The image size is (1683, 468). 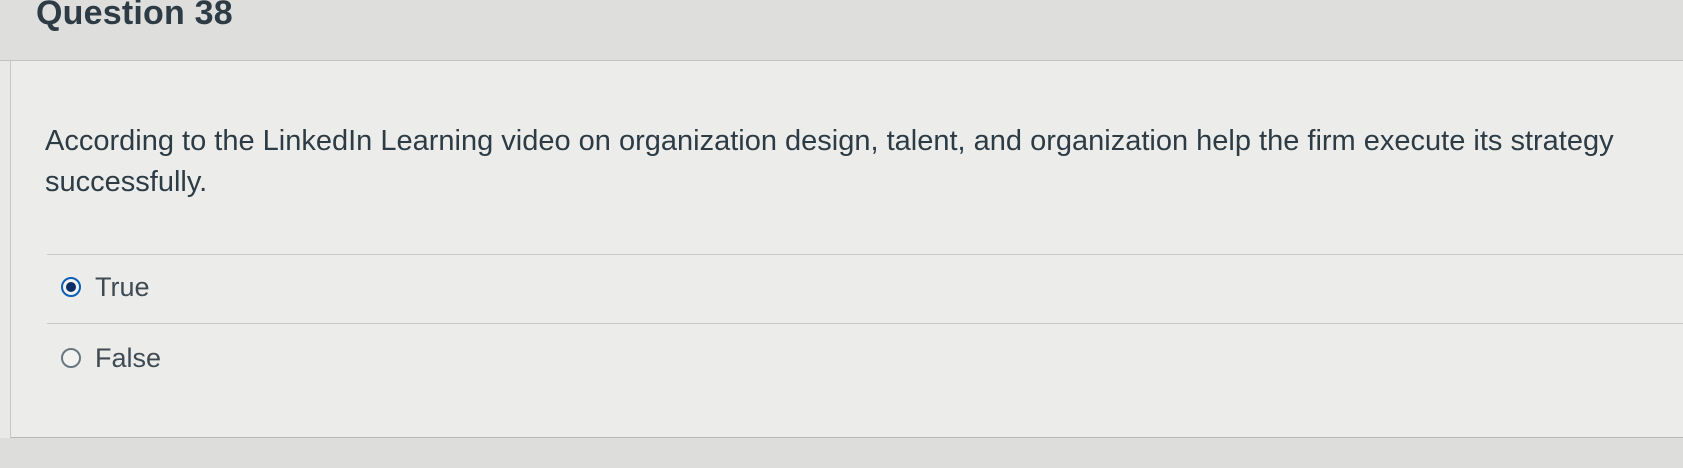 I want to click on radio-unselected-icon, so click(x=71, y=358).